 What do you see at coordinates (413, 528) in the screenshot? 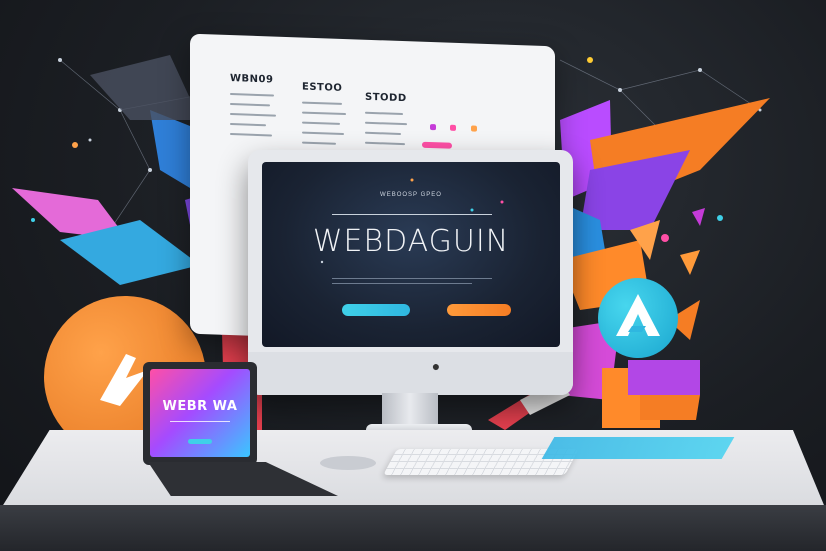
I see `desk-front` at bounding box center [413, 528].